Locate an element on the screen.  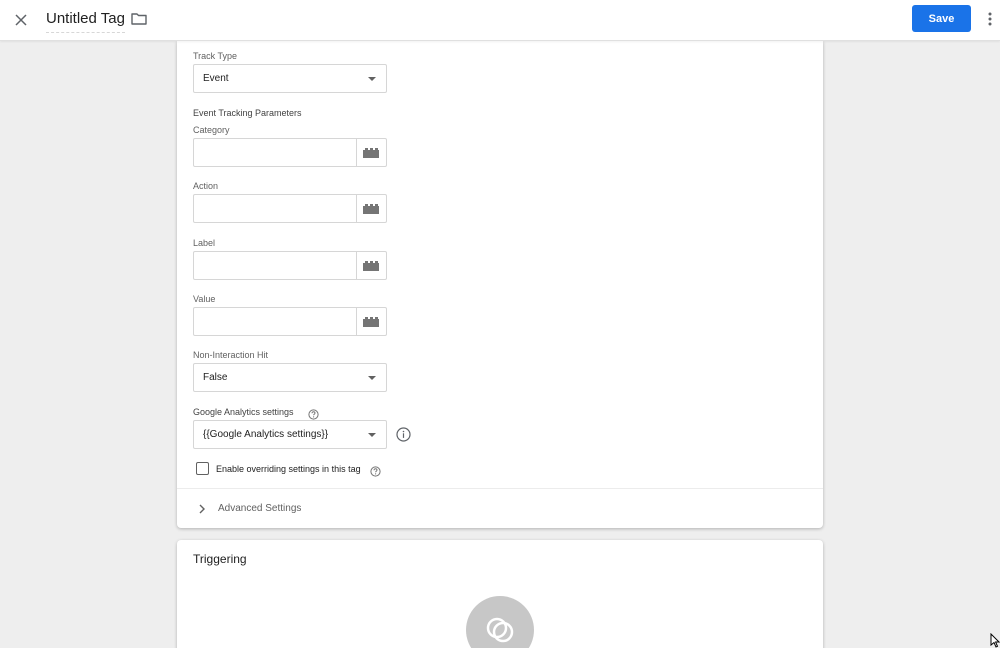
advanced-settings-label: Advanced Settings is located at coordinates (260, 508).